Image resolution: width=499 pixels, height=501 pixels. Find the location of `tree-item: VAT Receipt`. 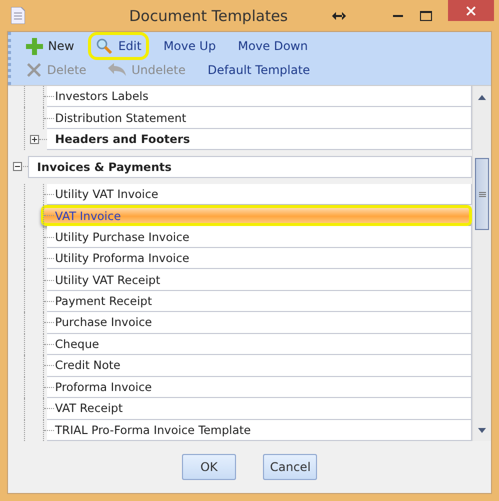

tree-item: VAT Receipt is located at coordinates (259, 409).